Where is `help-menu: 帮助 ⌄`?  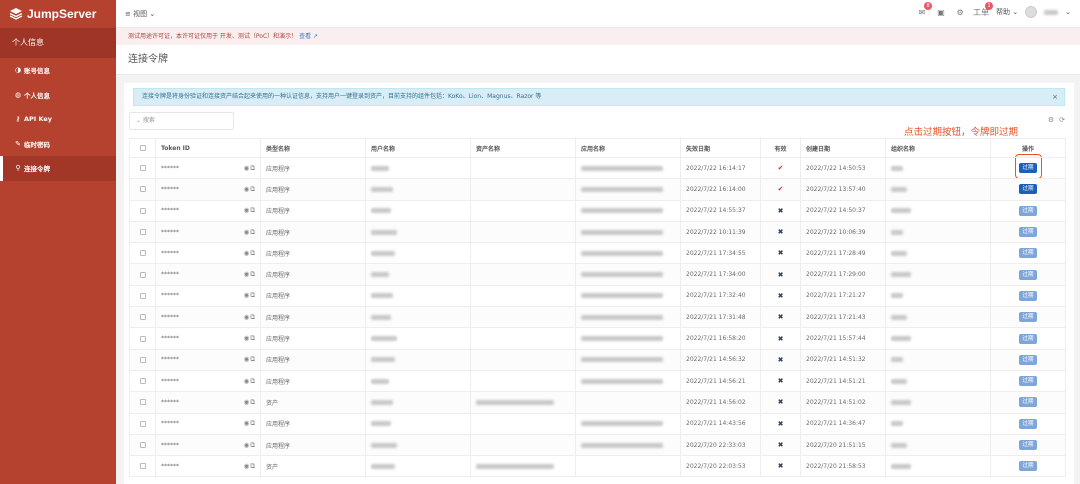 help-menu: 帮助 ⌄ is located at coordinates (1007, 12).